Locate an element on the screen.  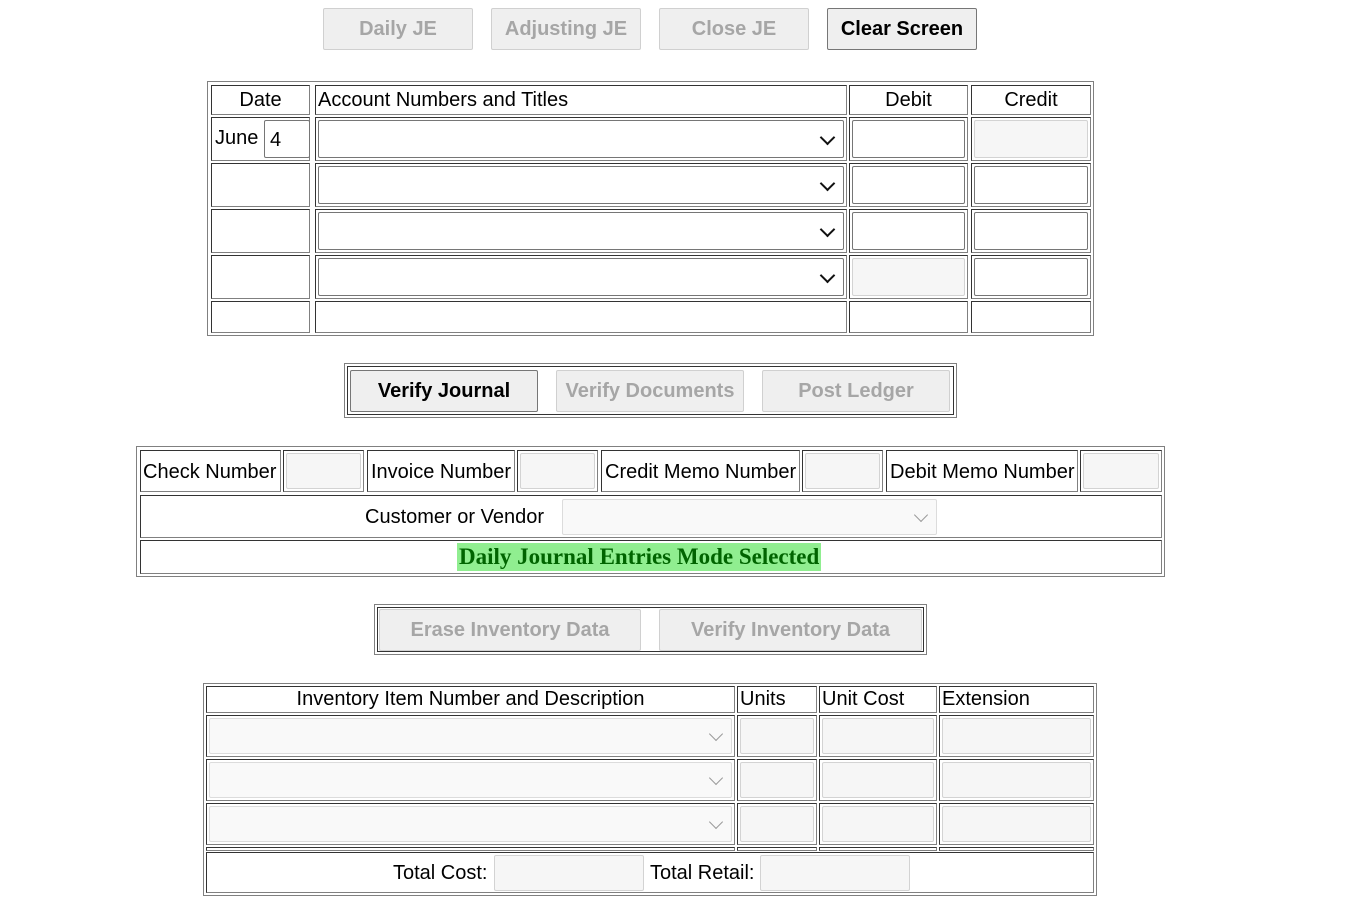
invoice-number-label: Invoice Number is located at coordinates (441, 472).